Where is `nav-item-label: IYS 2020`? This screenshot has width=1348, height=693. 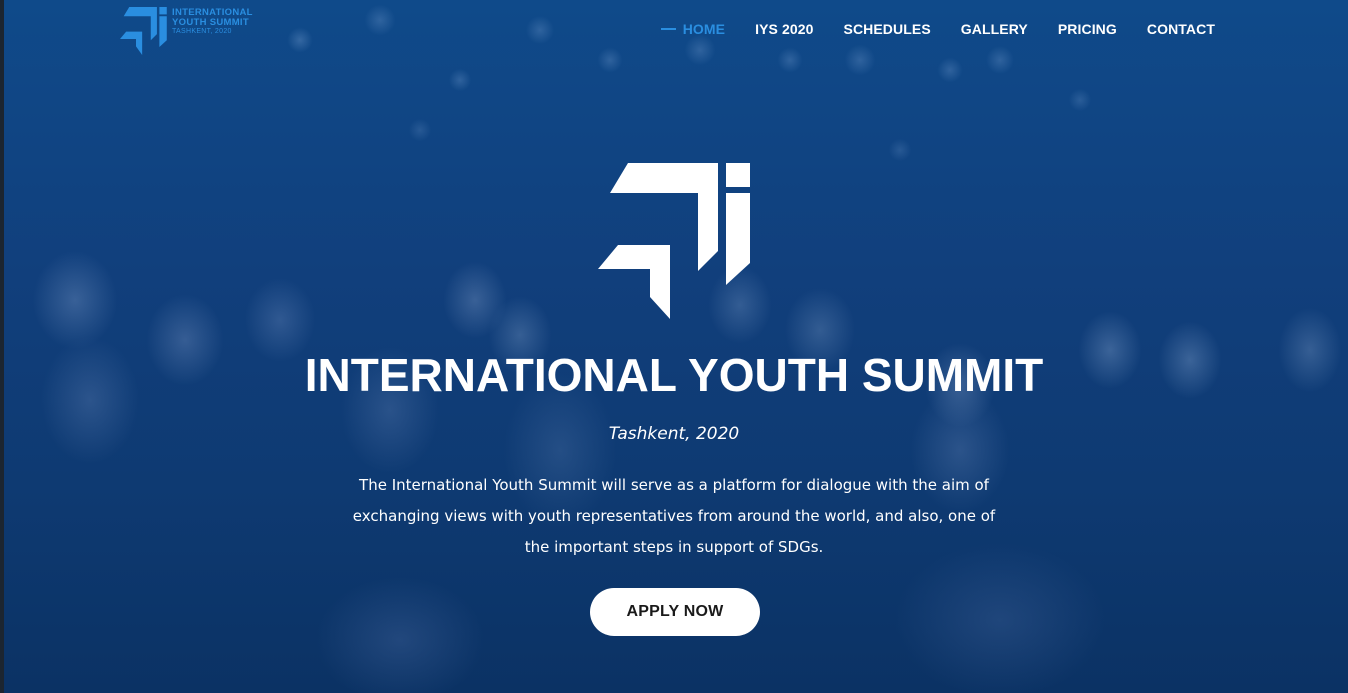
nav-item-label: IYS 2020 is located at coordinates (784, 29).